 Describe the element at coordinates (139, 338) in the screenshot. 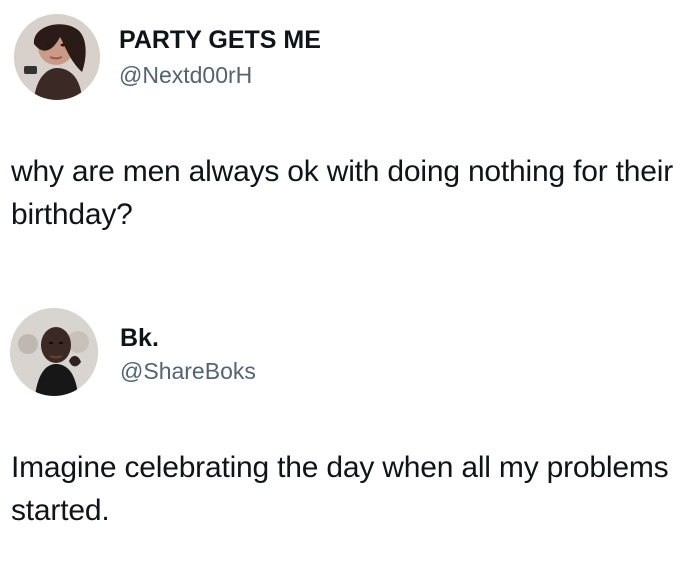

I see `display-name: Bk.` at that location.